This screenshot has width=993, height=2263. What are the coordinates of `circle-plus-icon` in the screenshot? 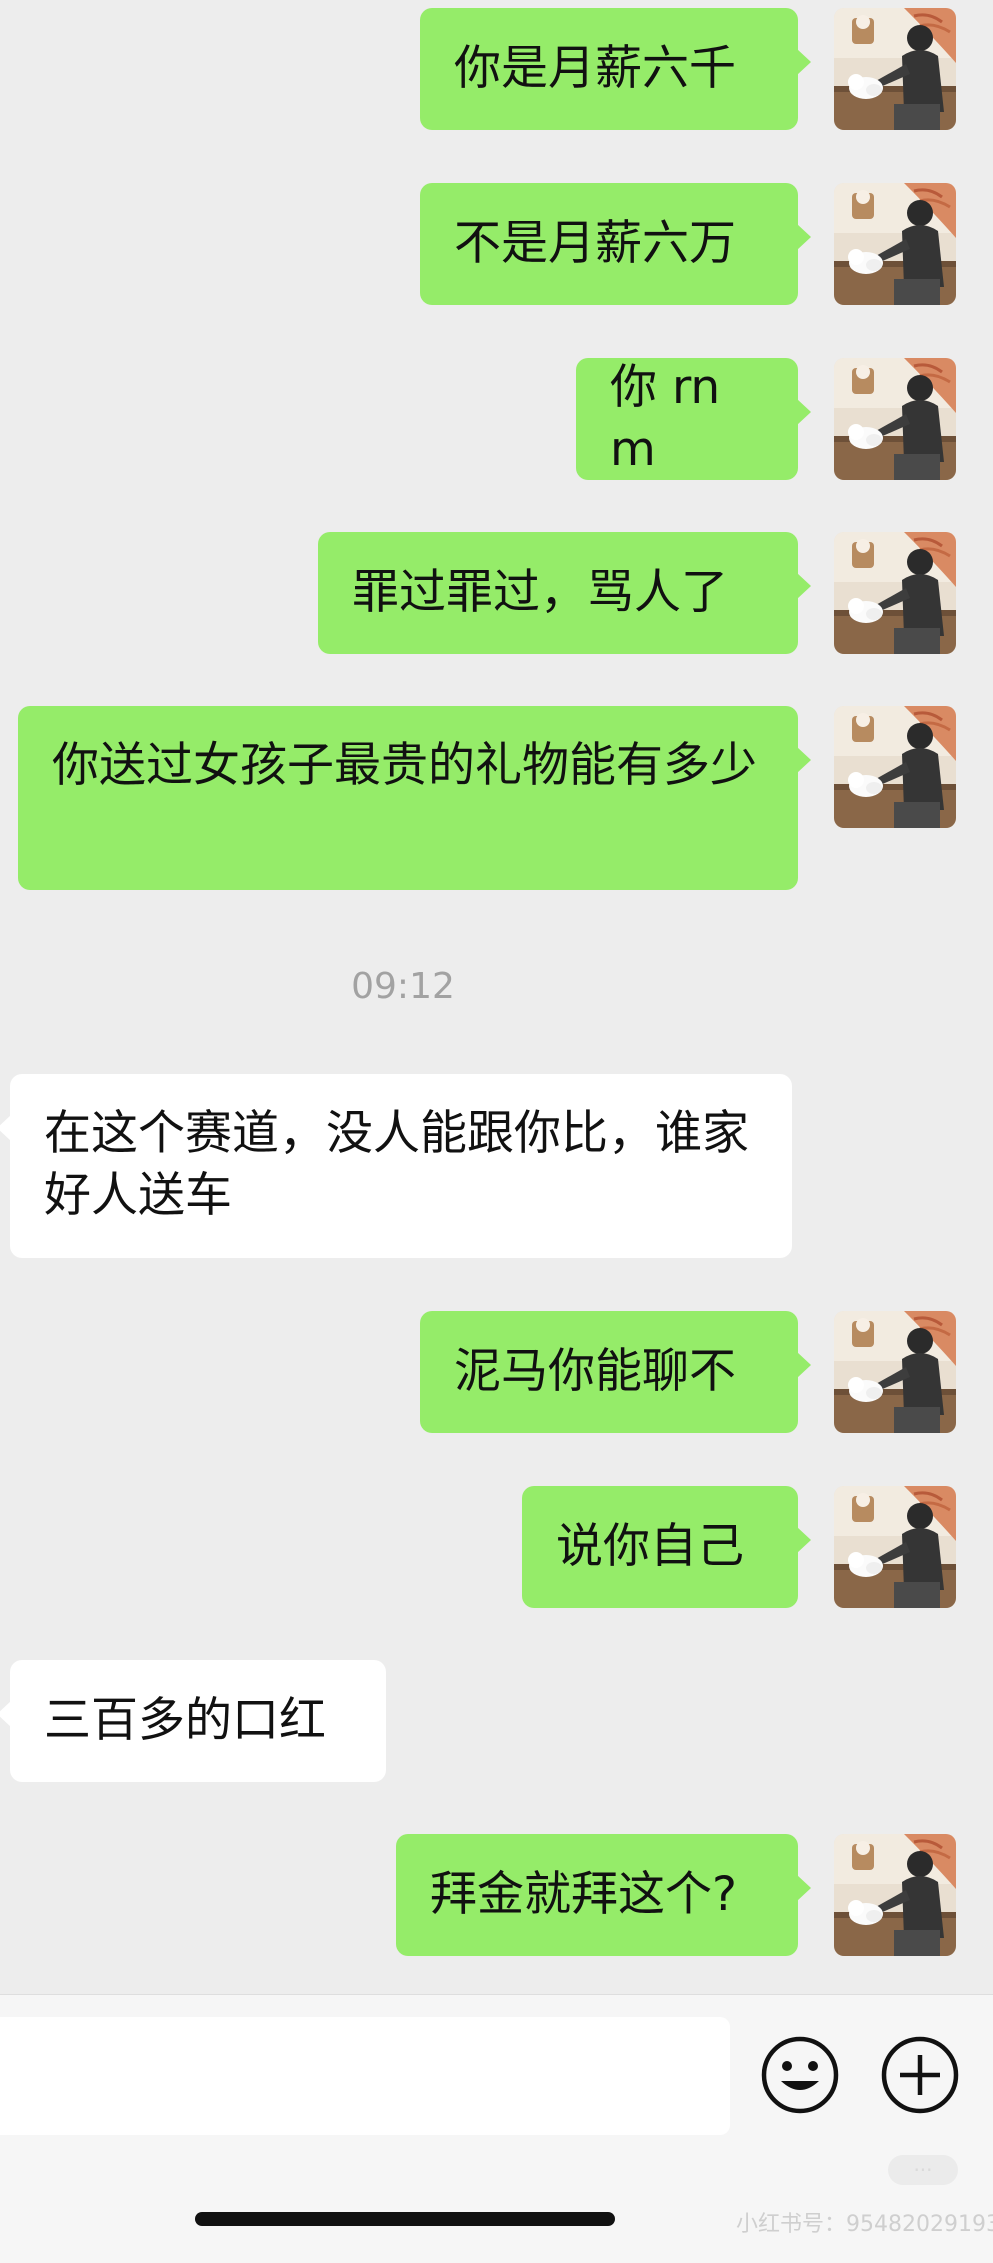 It's located at (920, 2075).